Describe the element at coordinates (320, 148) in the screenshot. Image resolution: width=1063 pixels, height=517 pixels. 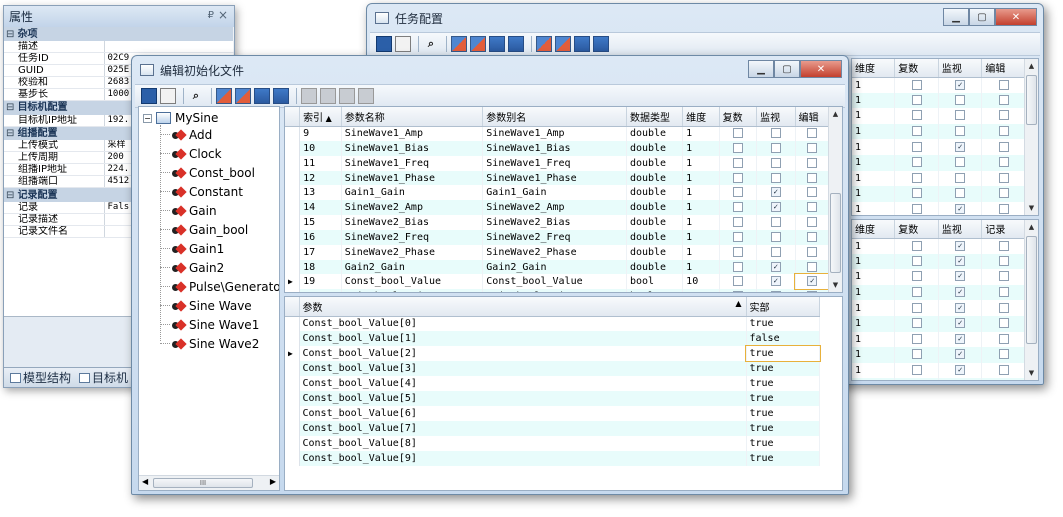
I see `index-cell: 10` at that location.